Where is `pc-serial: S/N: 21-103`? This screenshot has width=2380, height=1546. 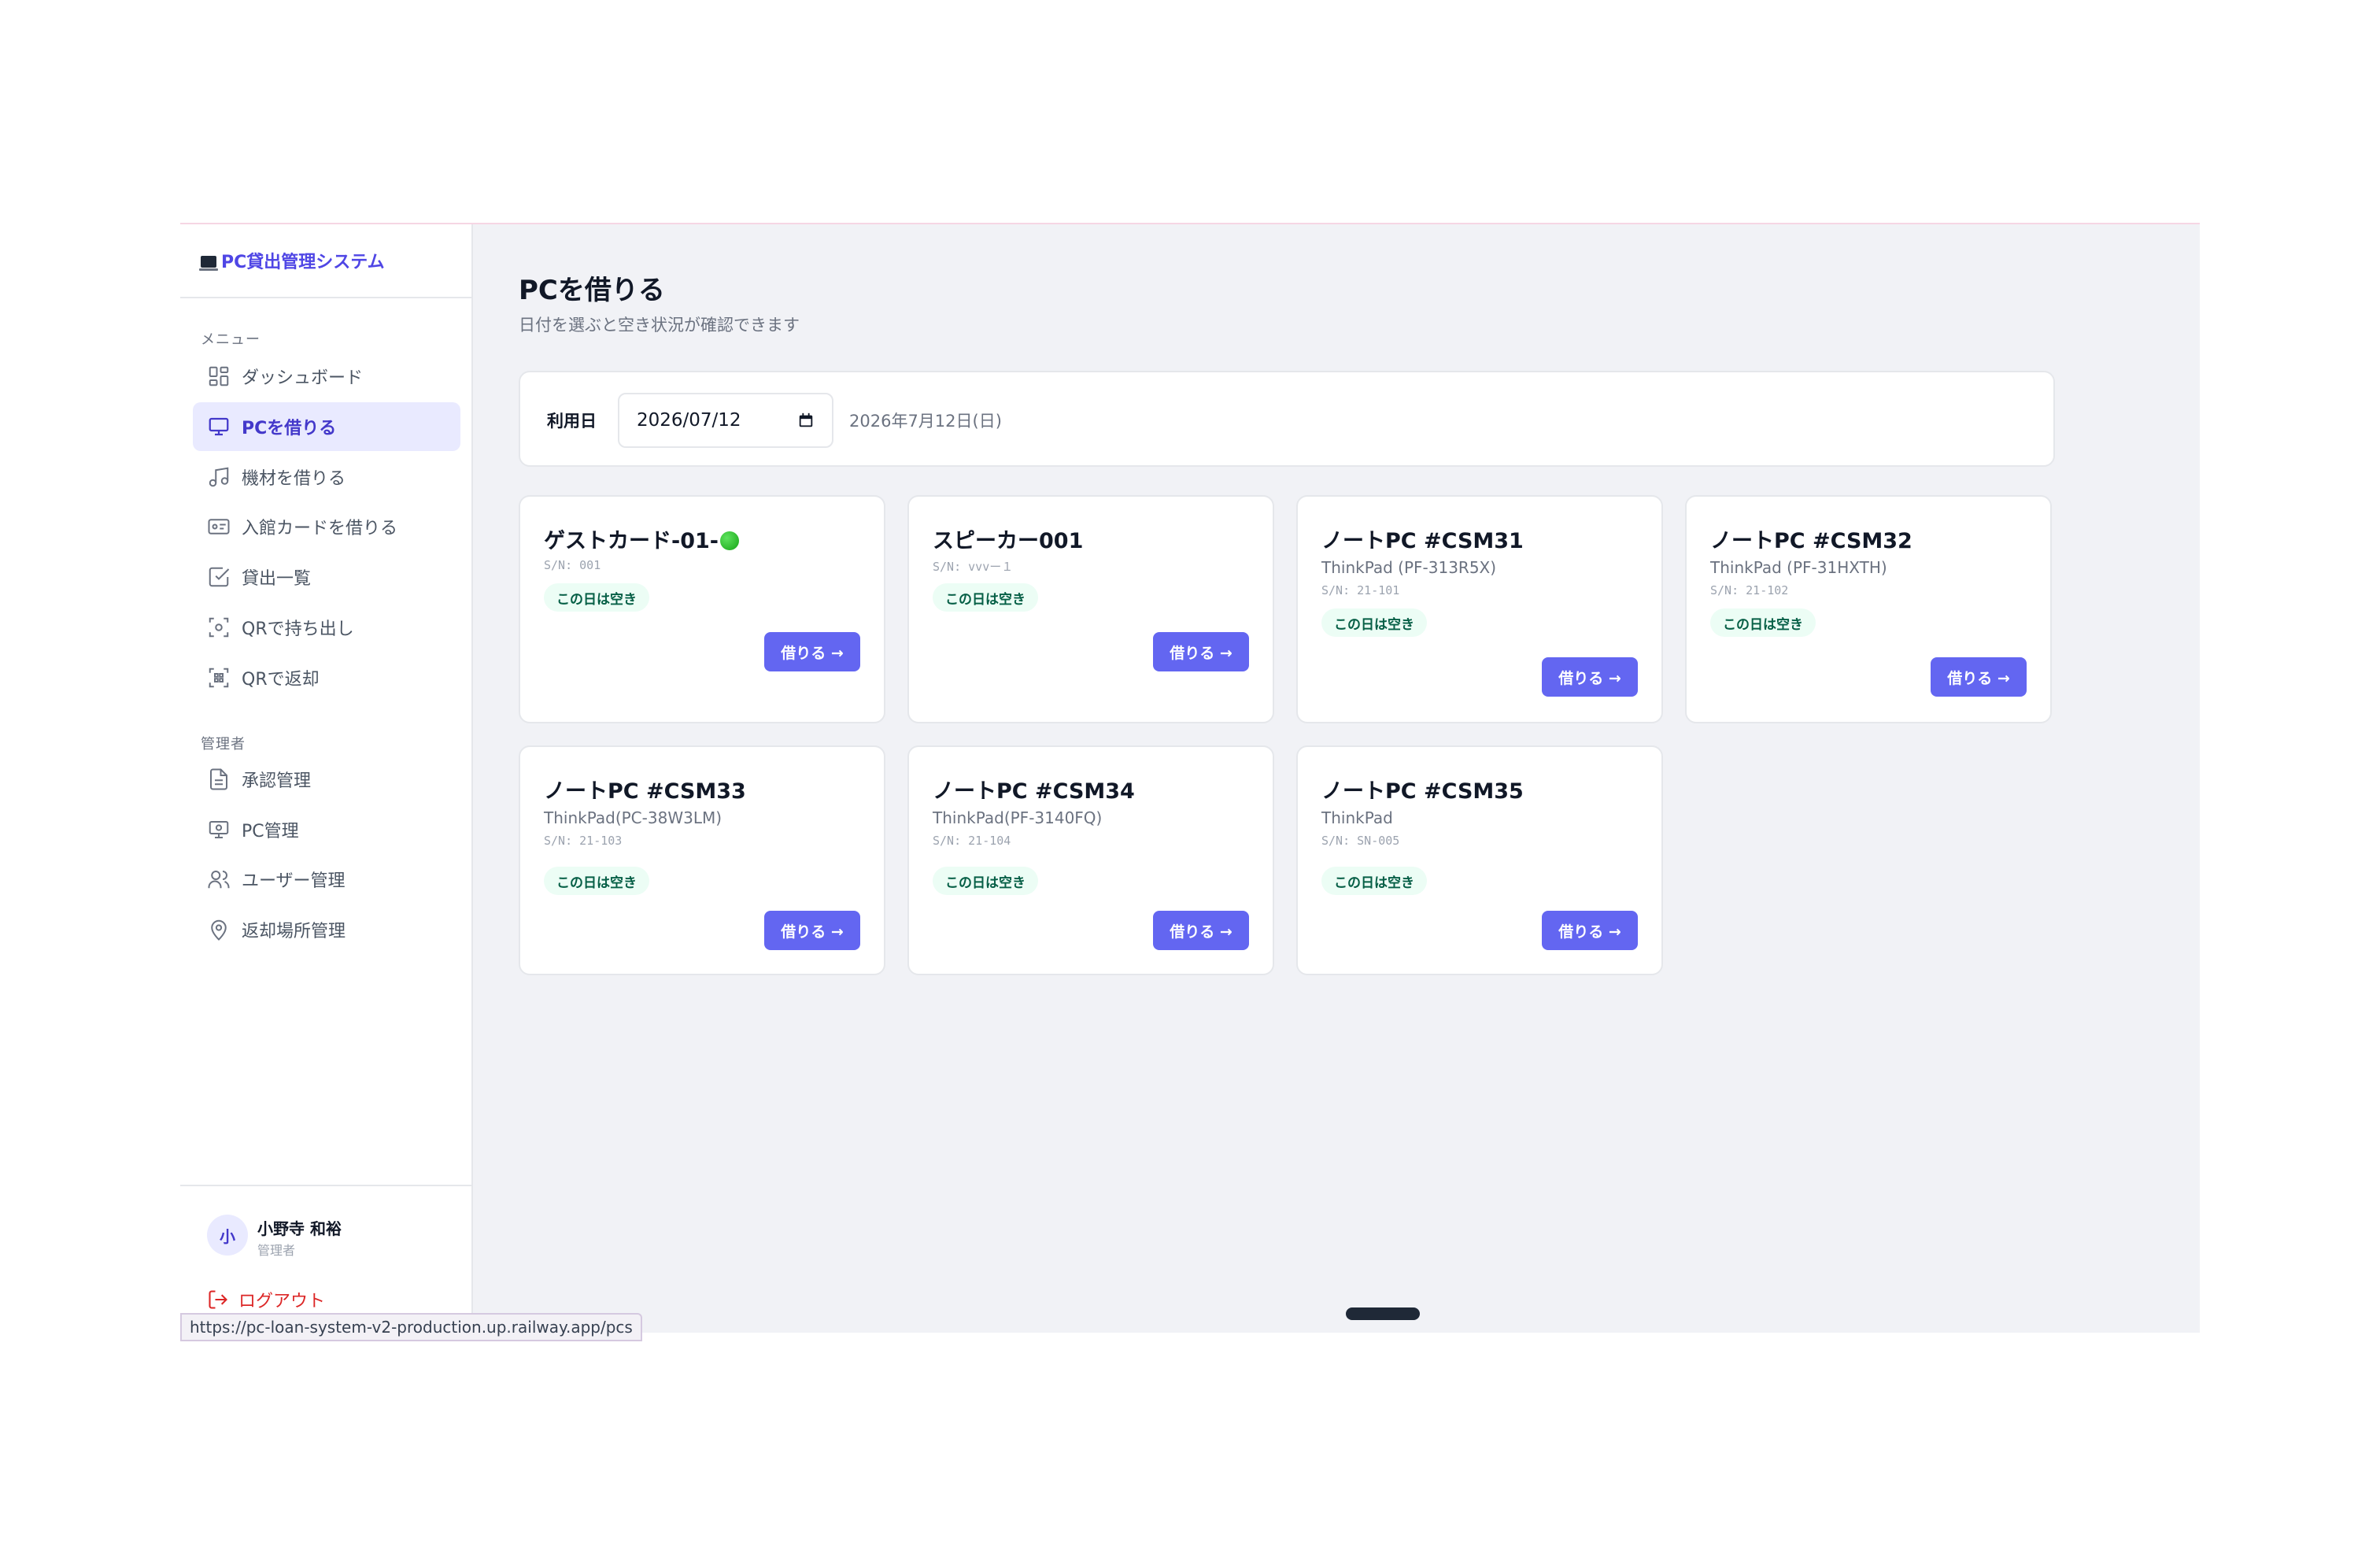
pc-serial: S/N: 21-103 is located at coordinates (583, 841).